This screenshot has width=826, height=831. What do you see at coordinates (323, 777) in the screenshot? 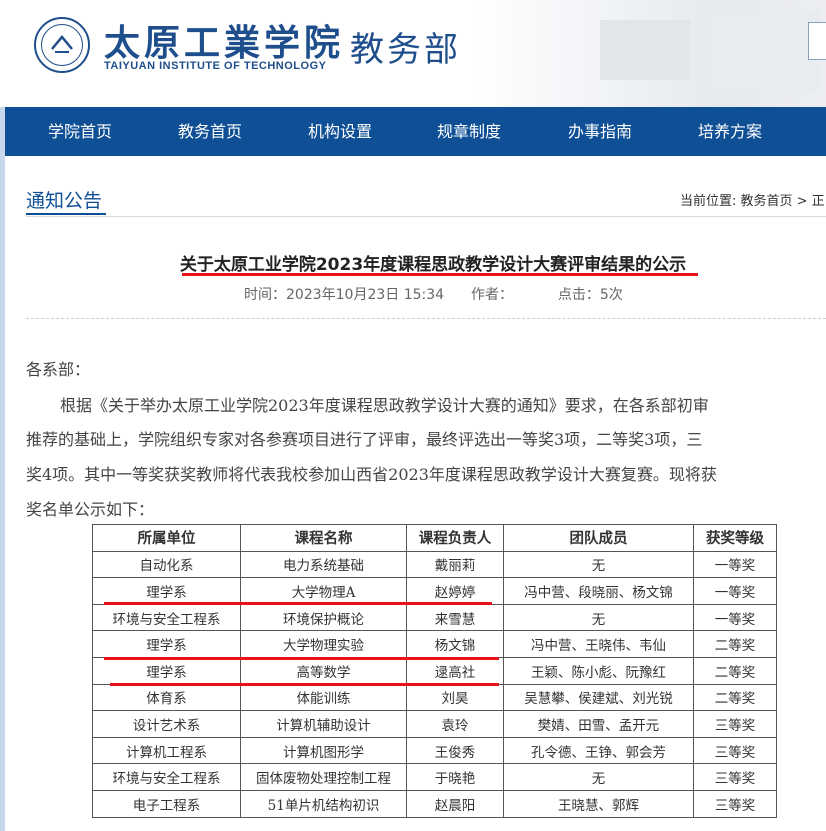
I see `cell-course: 固体废物处理控制工程` at bounding box center [323, 777].